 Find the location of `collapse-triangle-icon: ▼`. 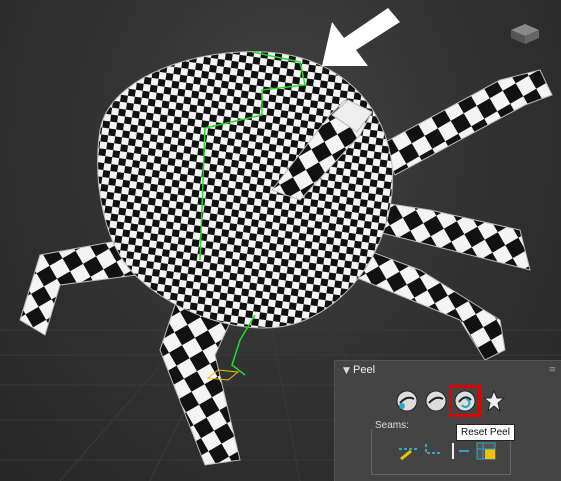

collapse-triangle-icon: ▼ is located at coordinates (346, 371).